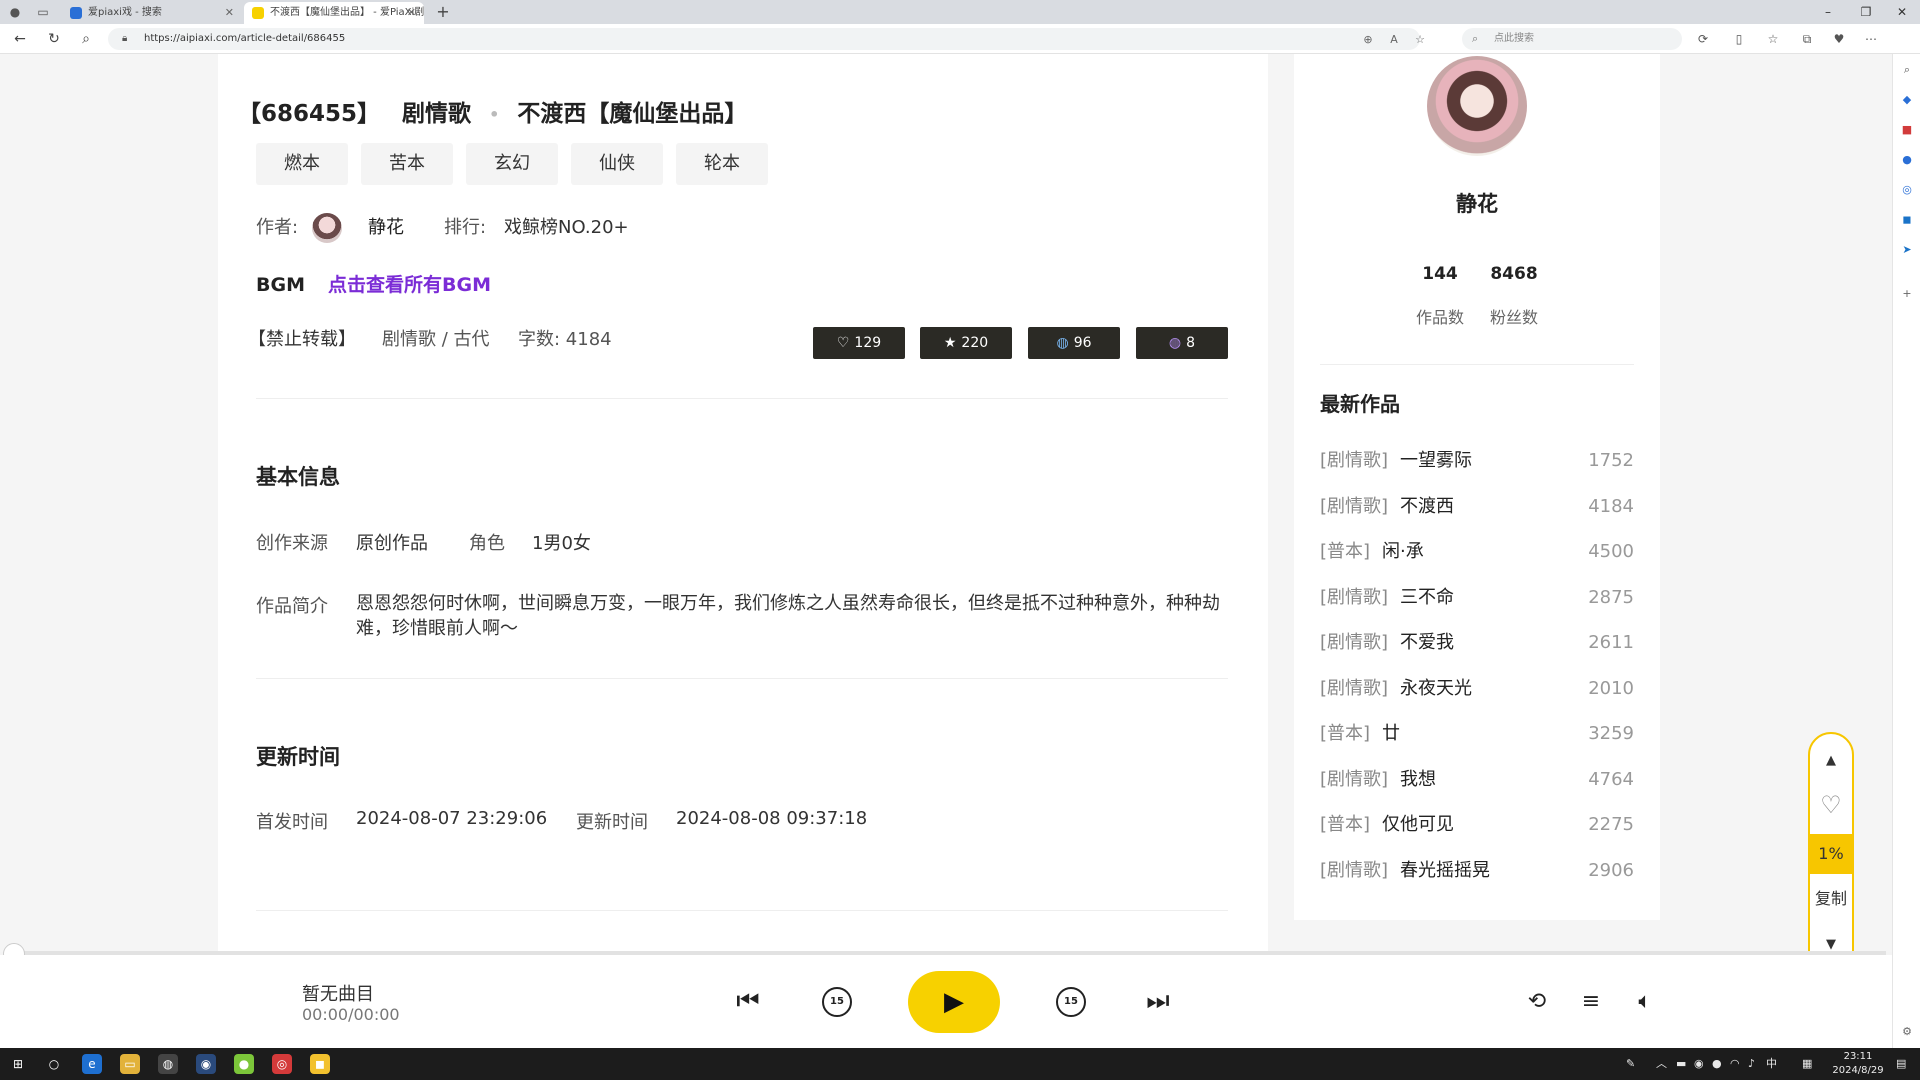 The height and width of the screenshot is (1080, 1920). Describe the element at coordinates (92, 1064) in the screenshot. I see `edge-icon: e` at that location.